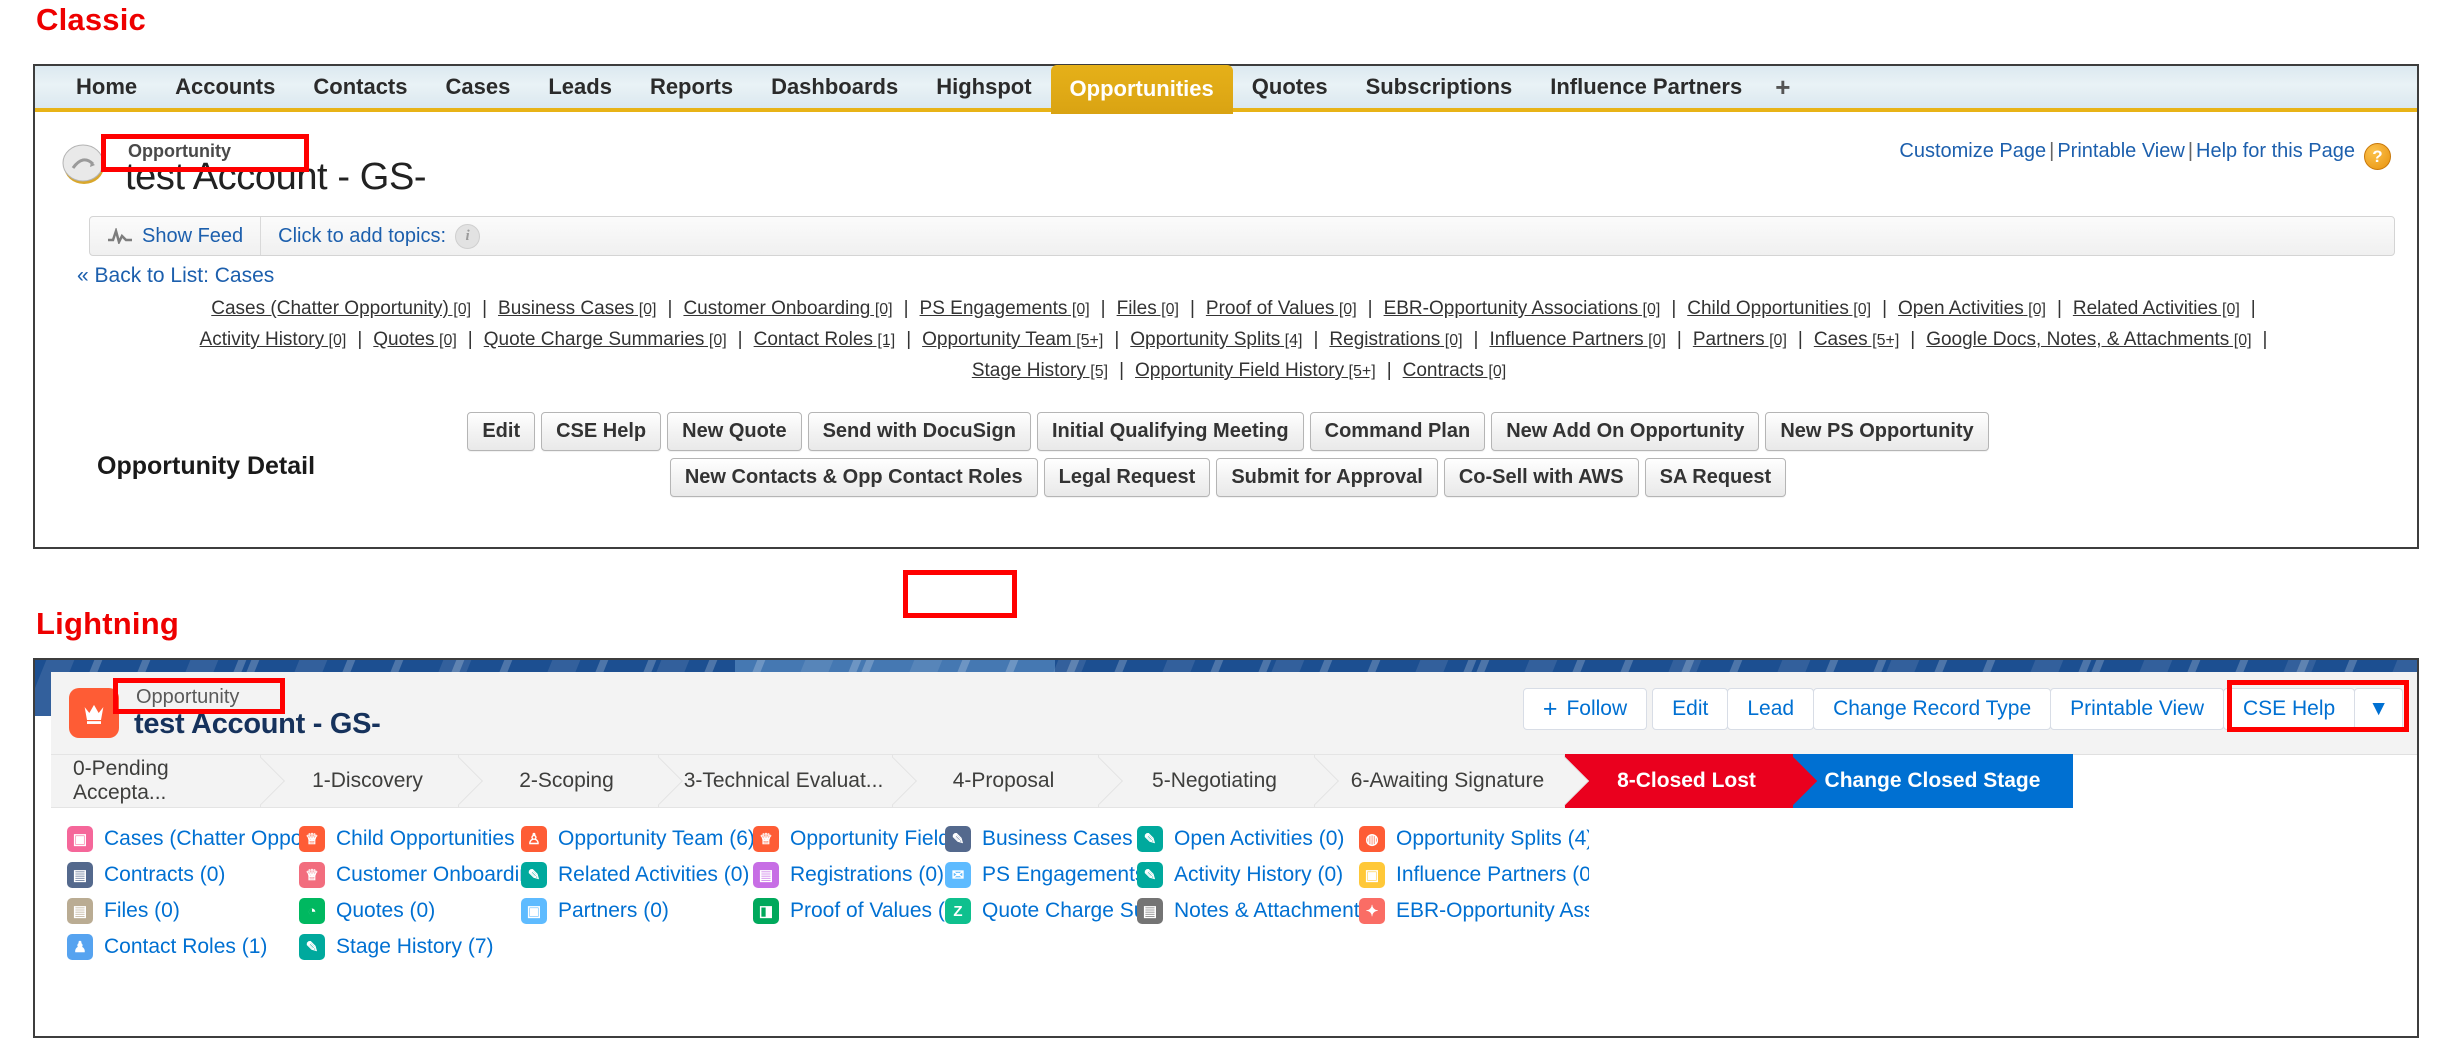 Image resolution: width=2454 pixels, height=1060 pixels. What do you see at coordinates (225, 87) in the screenshot?
I see `classic-tab-accounts: Accounts` at bounding box center [225, 87].